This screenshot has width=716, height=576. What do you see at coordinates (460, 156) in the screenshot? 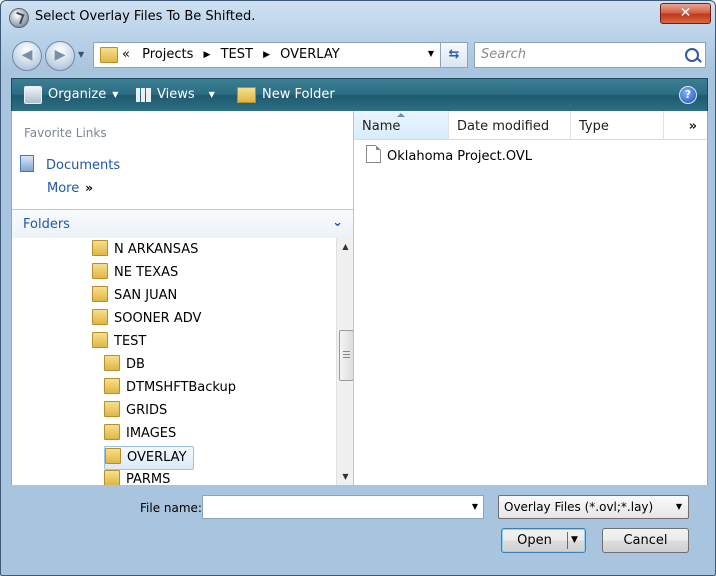
I see `file-name: Oklahoma Project.OVL` at bounding box center [460, 156].